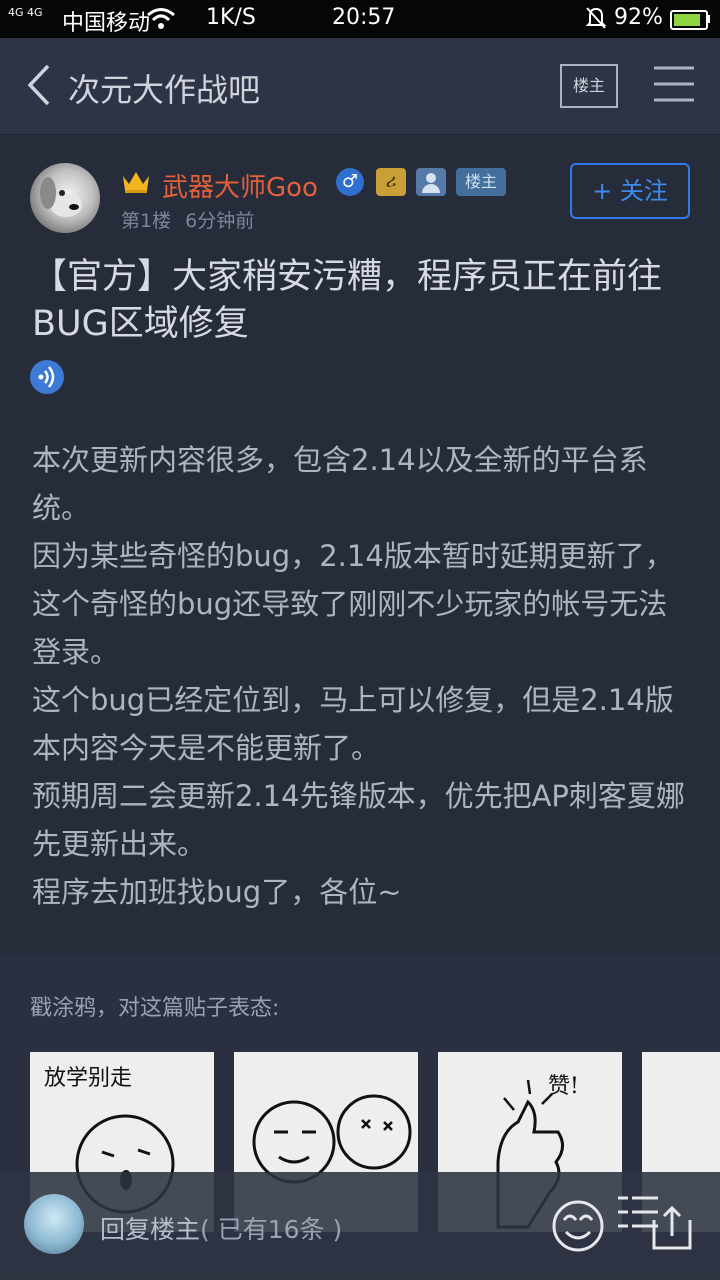 The image size is (720, 1280). What do you see at coordinates (391, 182) in the screenshot?
I see `level-badge: ሪ` at bounding box center [391, 182].